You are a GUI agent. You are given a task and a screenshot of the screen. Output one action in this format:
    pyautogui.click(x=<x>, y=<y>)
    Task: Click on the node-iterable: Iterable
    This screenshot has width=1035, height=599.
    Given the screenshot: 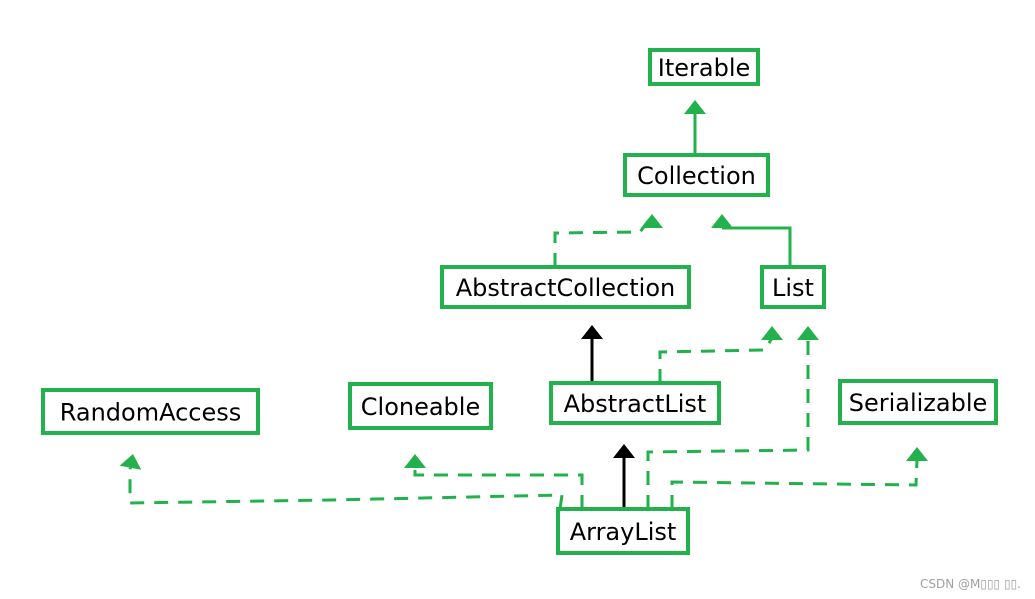 What is the action you would take?
    pyautogui.click(x=704, y=67)
    